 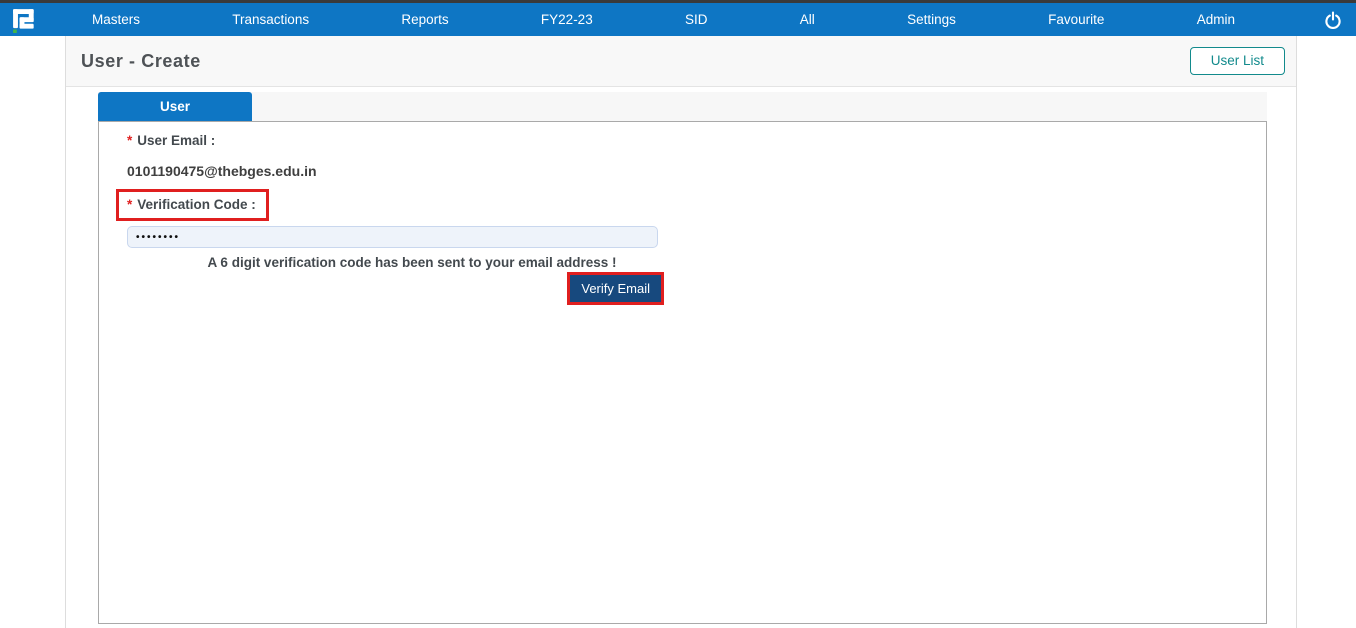 I want to click on power-icon, so click(x=1333, y=19).